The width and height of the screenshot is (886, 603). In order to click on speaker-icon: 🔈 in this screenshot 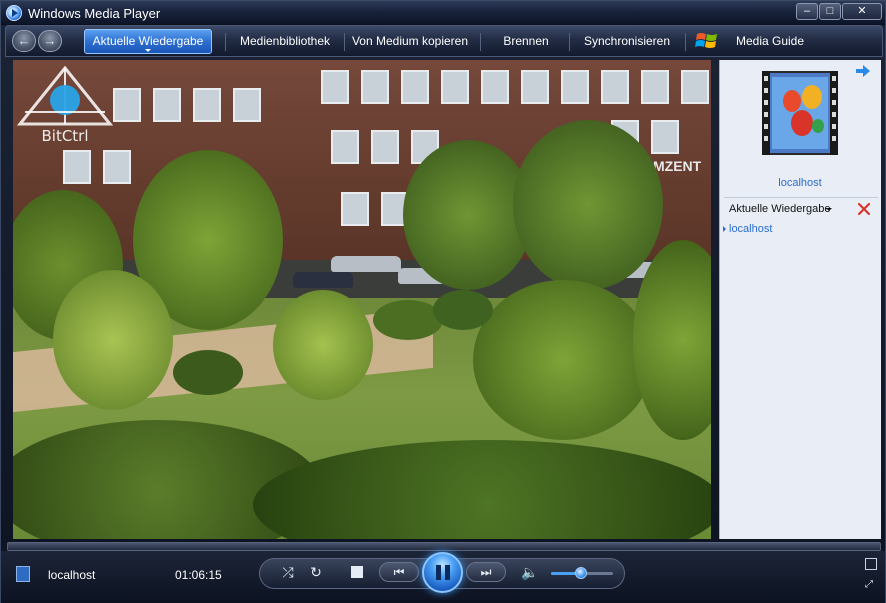, I will do `click(530, 572)`.